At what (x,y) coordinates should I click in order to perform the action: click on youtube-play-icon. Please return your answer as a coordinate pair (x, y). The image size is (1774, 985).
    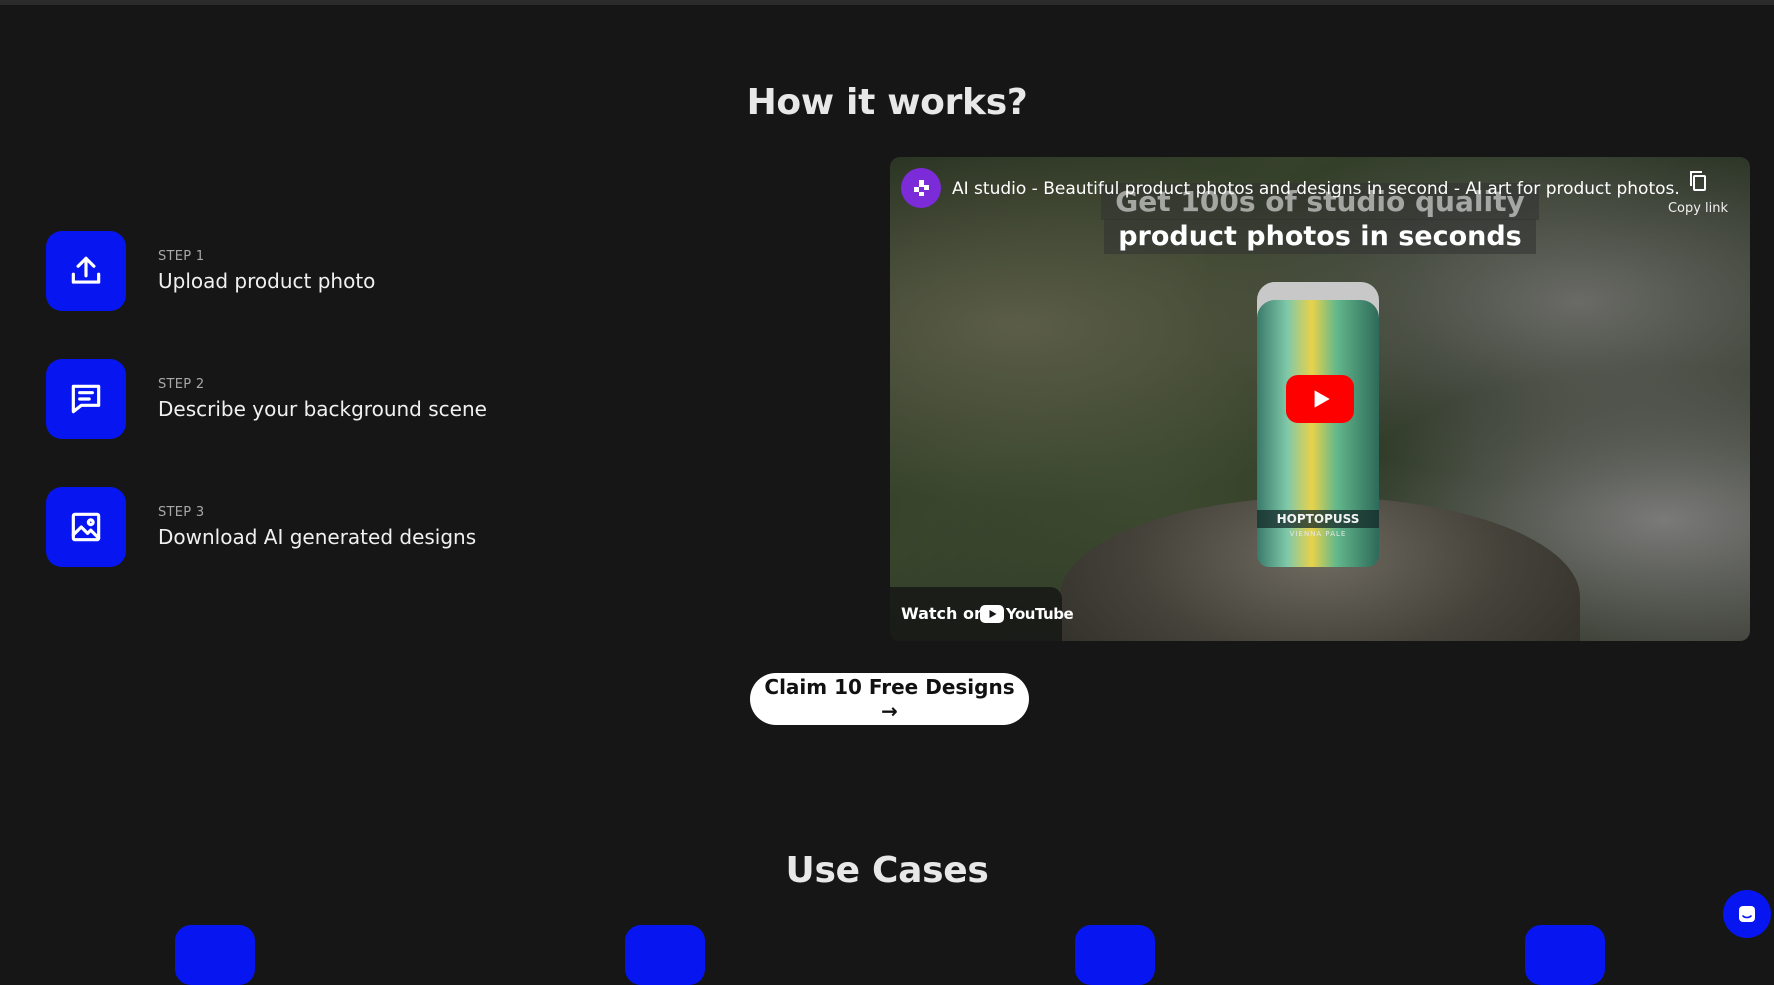
    Looking at the image, I should click on (992, 614).